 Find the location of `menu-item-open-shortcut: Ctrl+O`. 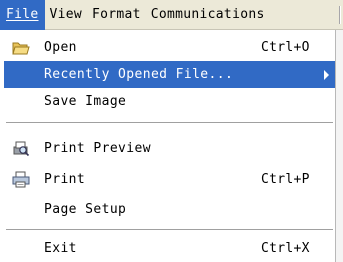

menu-item-open-shortcut: Ctrl+O is located at coordinates (285, 47).